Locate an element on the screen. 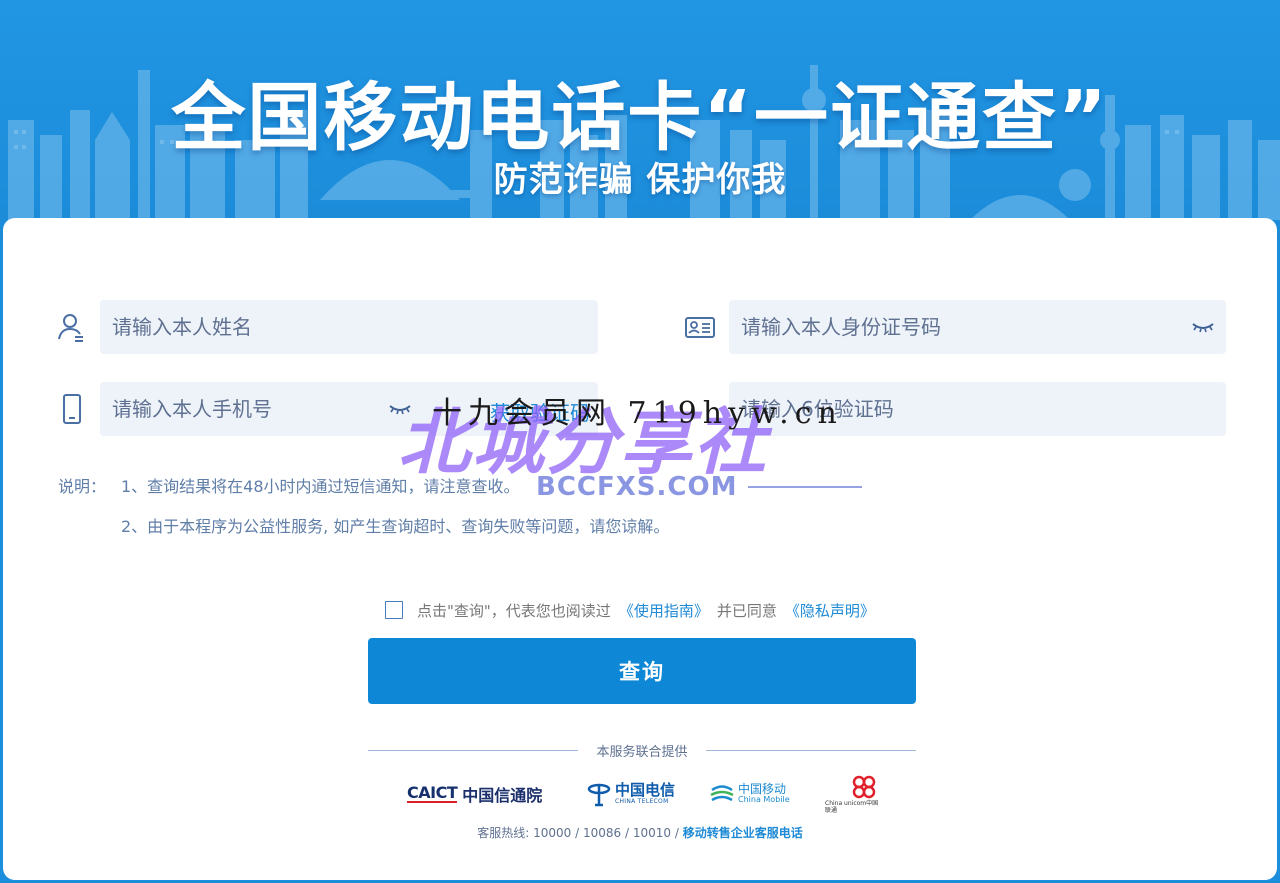 The image size is (1280, 883). agreement-row: 点击"查询"，代表您也阅读过 《使用指南》 并已同意 《隐私声明》 is located at coordinates (634, 610).